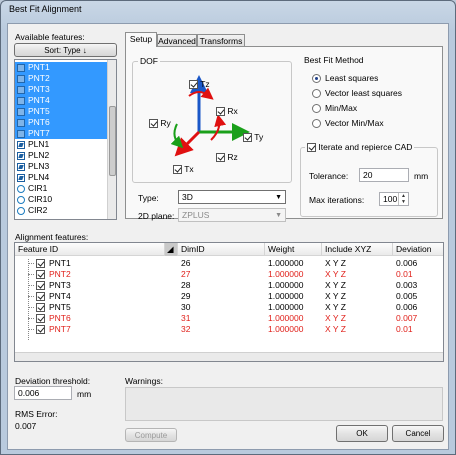 The height and width of the screenshot is (455, 456). Describe the element at coordinates (229, 263) in the screenshot. I see `table-row: PNT1 26 1.000000 X Y Z 0.006` at that location.